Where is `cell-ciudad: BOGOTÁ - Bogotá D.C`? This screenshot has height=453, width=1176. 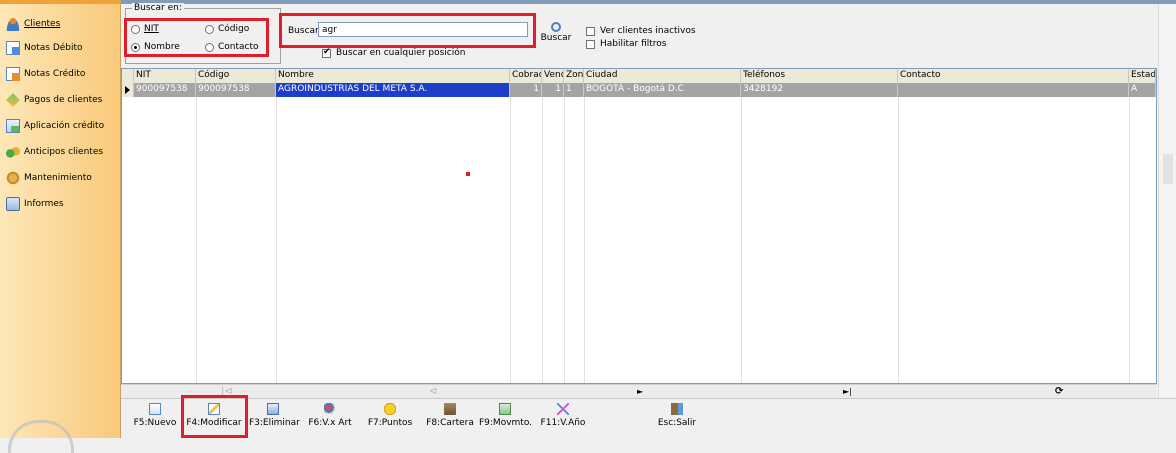
cell-ciudad: BOGOTÁ - Bogotá D.C is located at coordinates (662, 90).